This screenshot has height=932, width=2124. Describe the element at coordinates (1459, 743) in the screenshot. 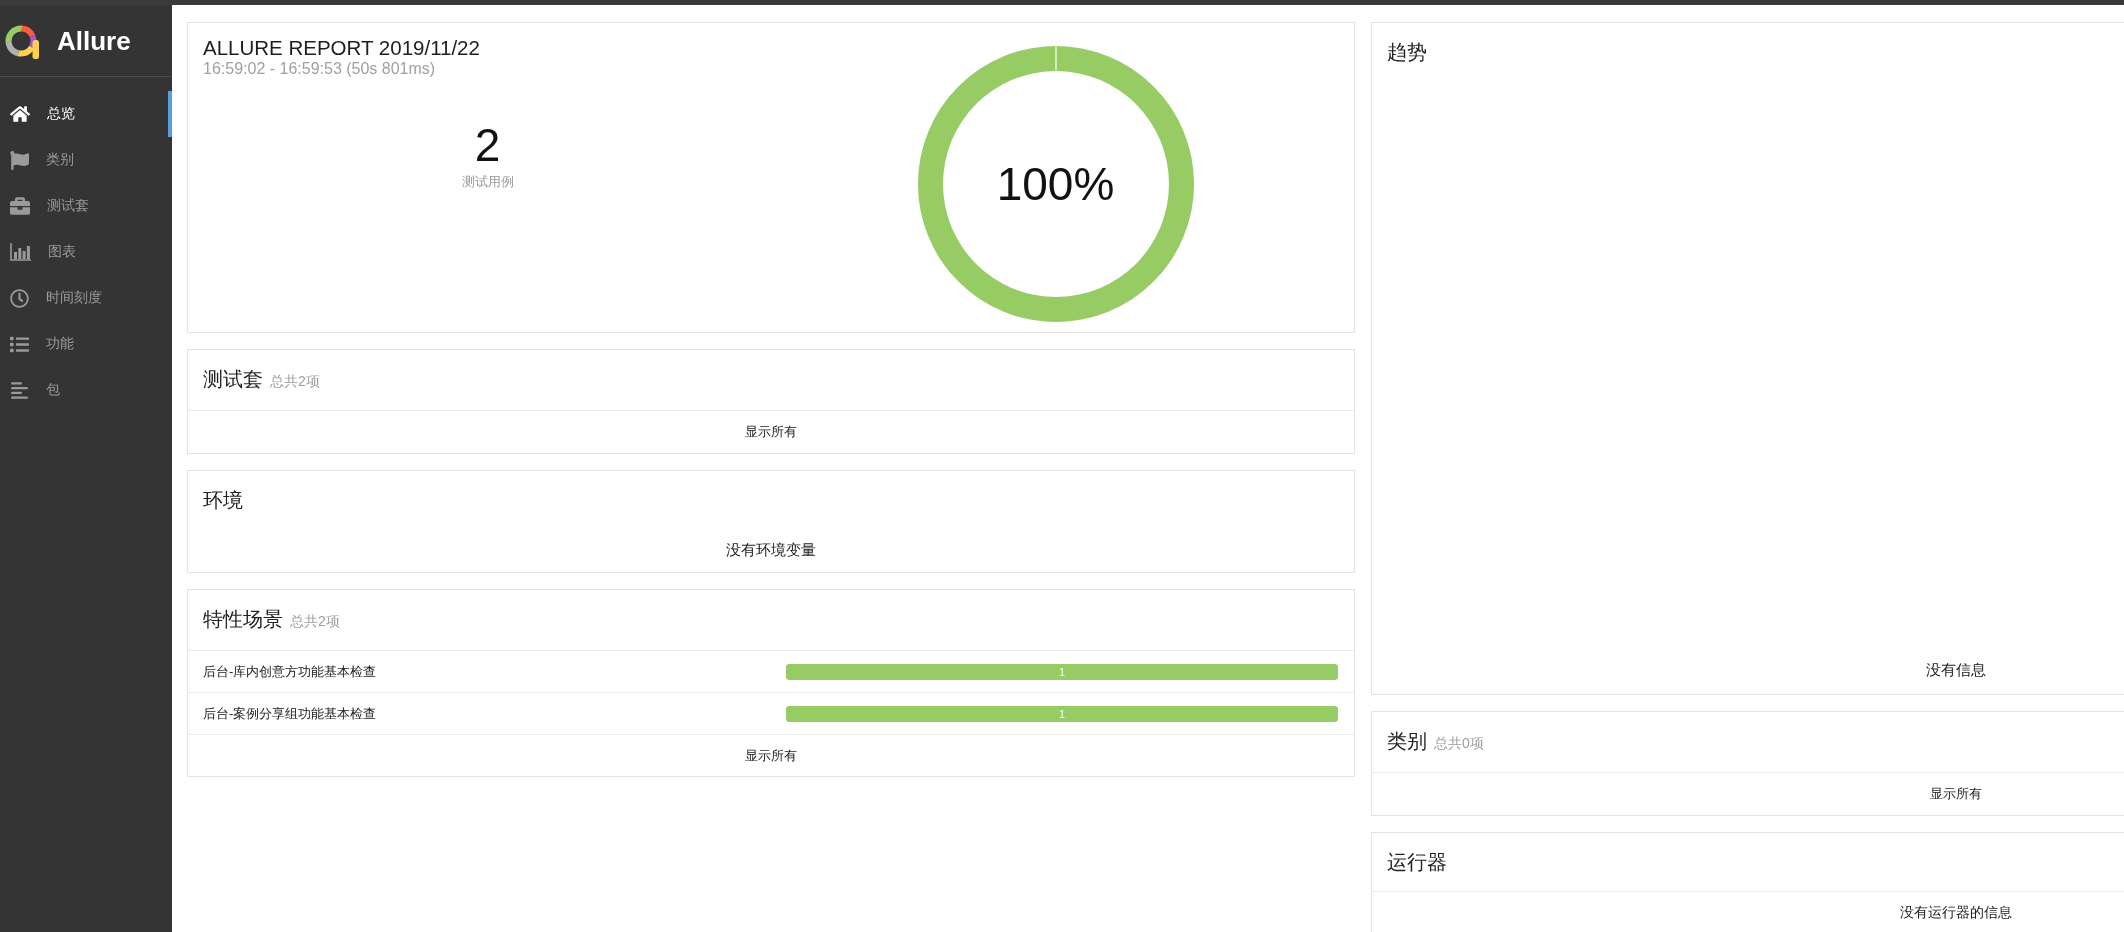

I see `item-count: 总共0项` at that location.